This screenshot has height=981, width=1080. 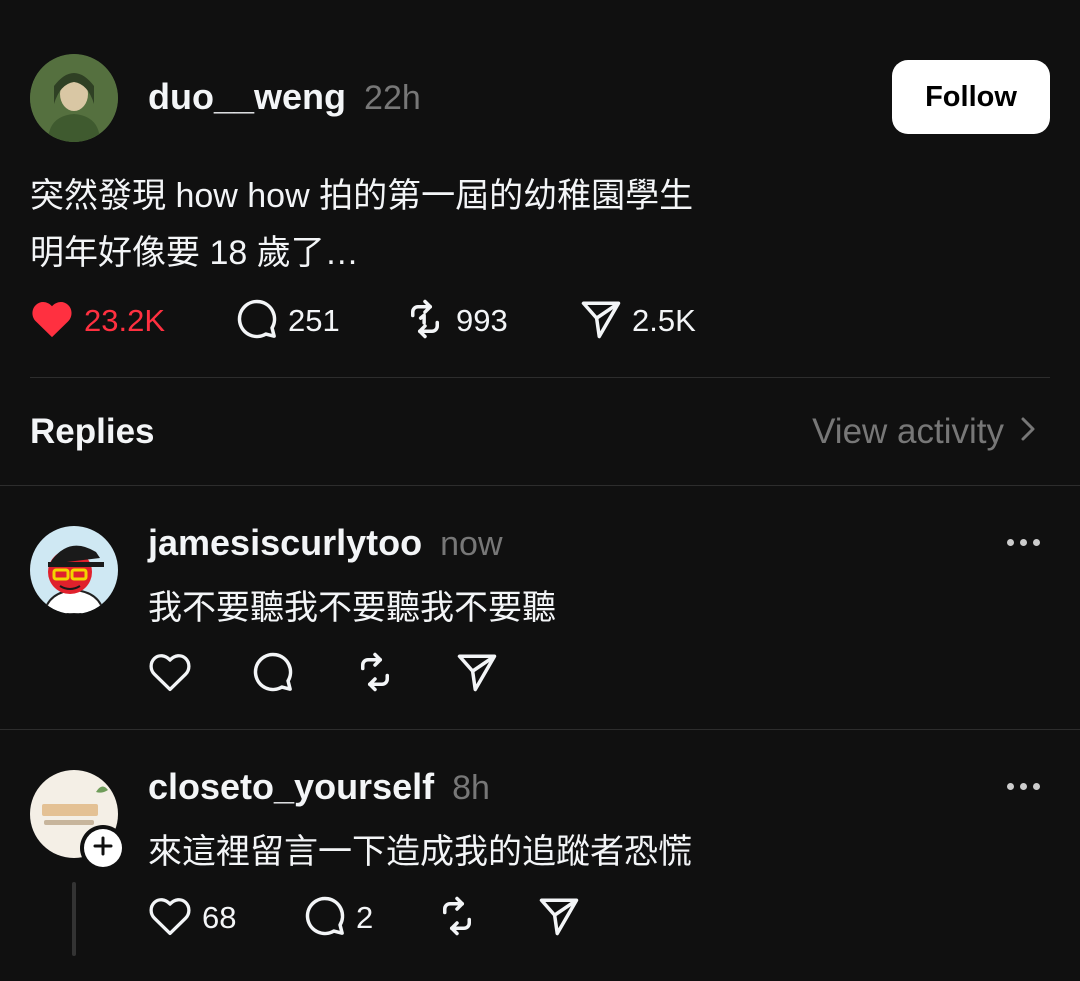 I want to click on reply-timestamp: now, so click(x=471, y=544).